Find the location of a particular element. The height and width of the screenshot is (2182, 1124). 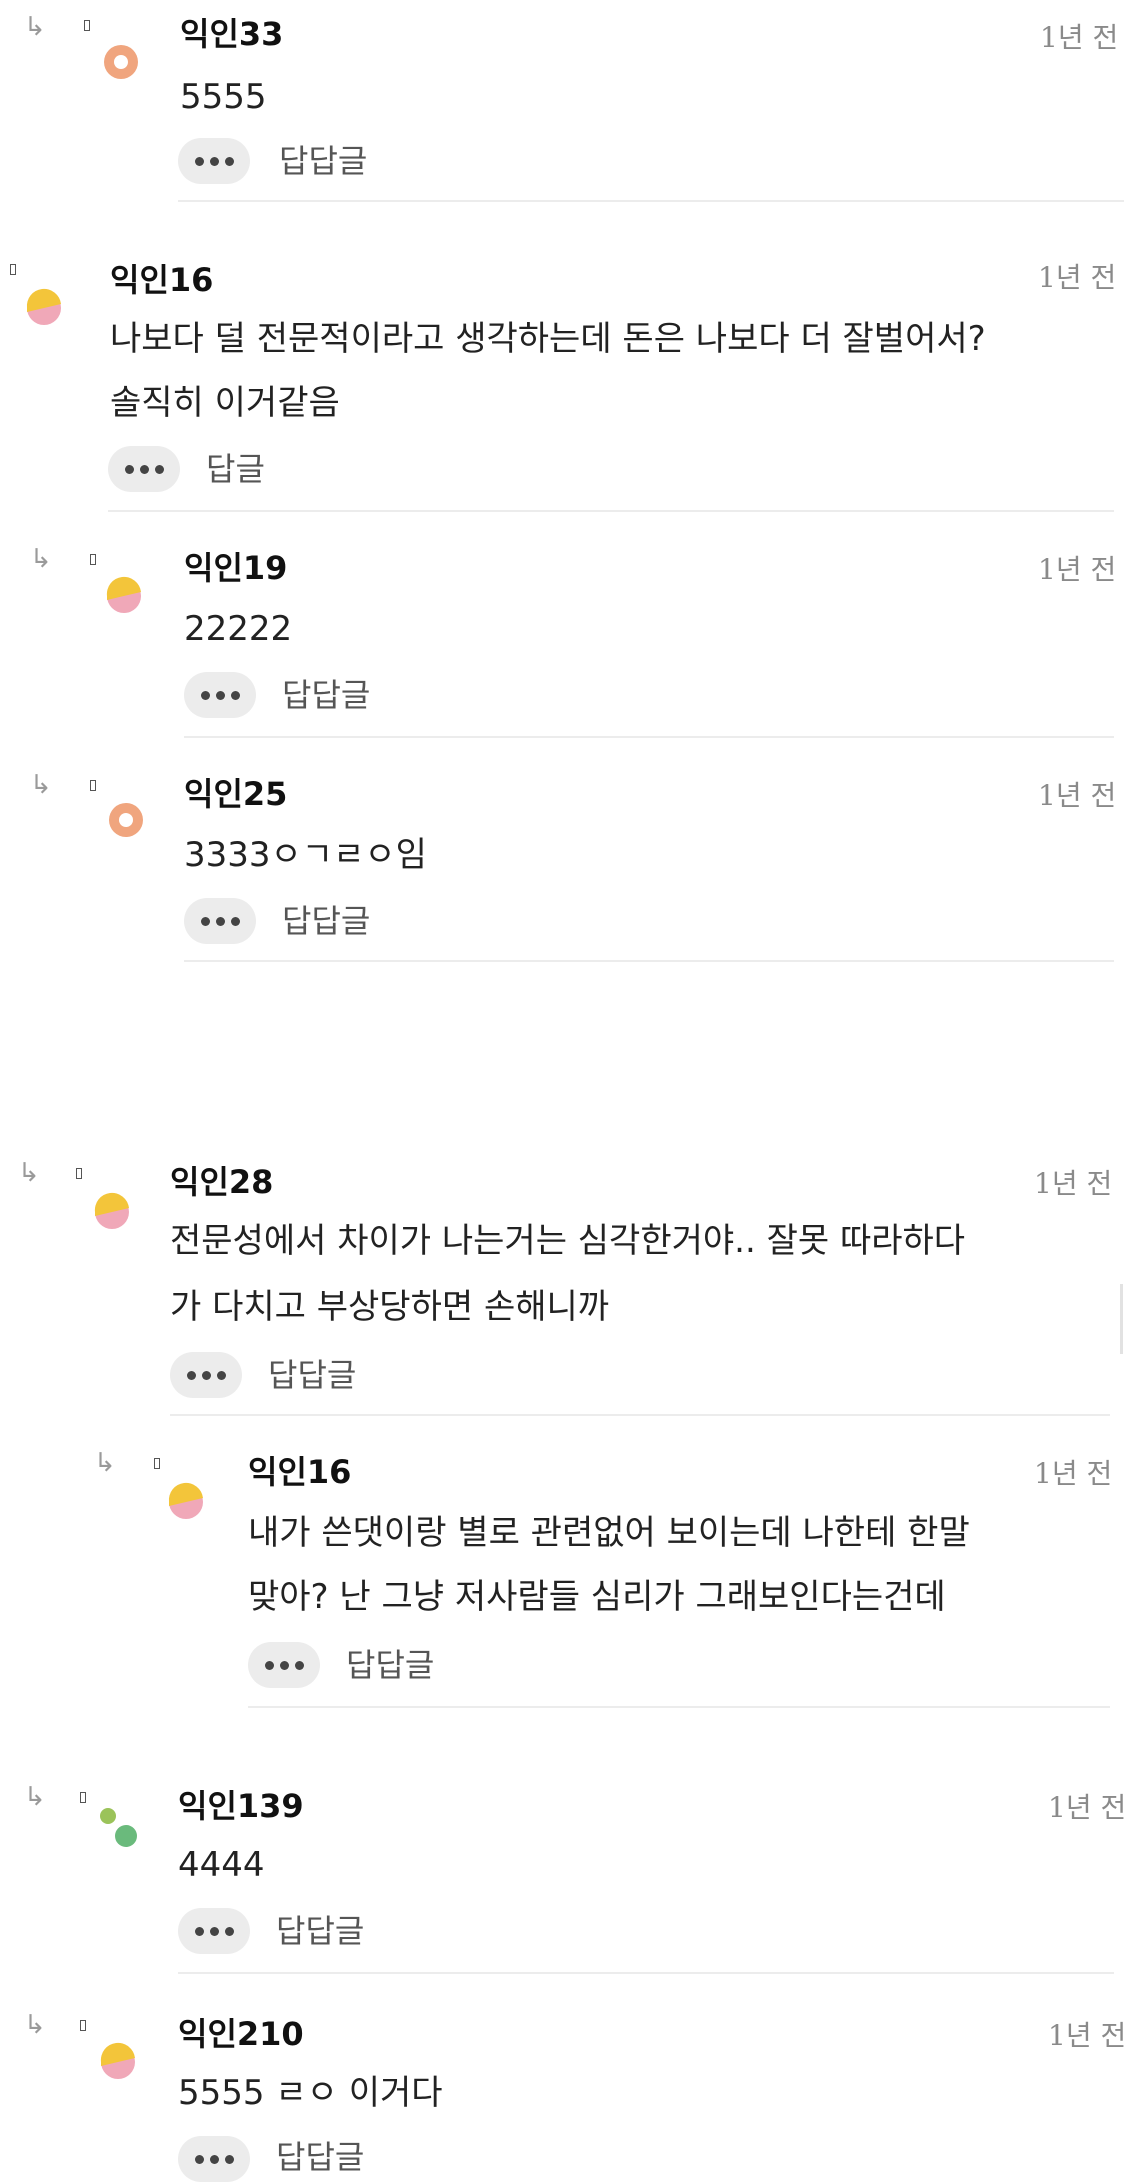

scroll-edge is located at coordinates (1121, 1319).